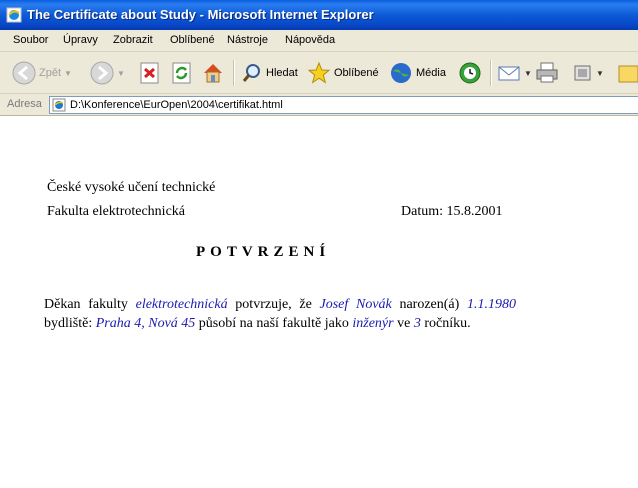 The height and width of the screenshot is (488, 638). I want to click on student-name-field: Josef Novák, so click(355, 304).